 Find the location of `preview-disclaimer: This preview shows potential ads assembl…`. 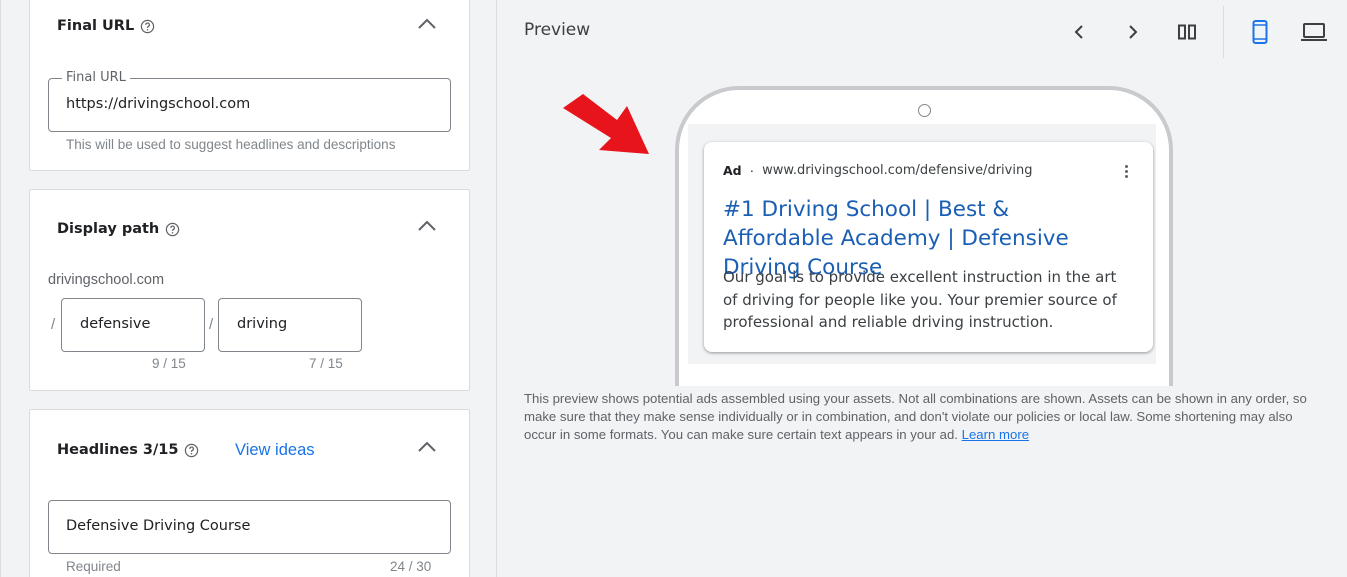

preview-disclaimer: This preview shows potential ads assembl… is located at coordinates (924, 417).